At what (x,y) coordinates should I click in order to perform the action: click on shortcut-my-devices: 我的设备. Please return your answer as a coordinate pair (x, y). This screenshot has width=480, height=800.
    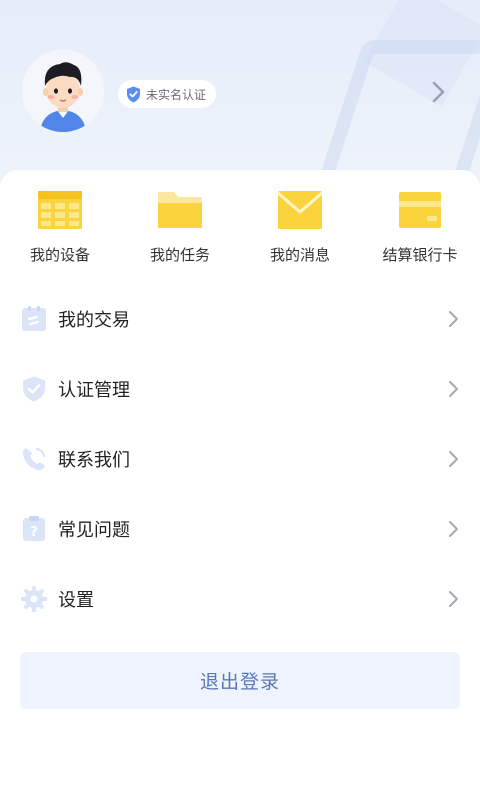
    Looking at the image, I should click on (60, 228).